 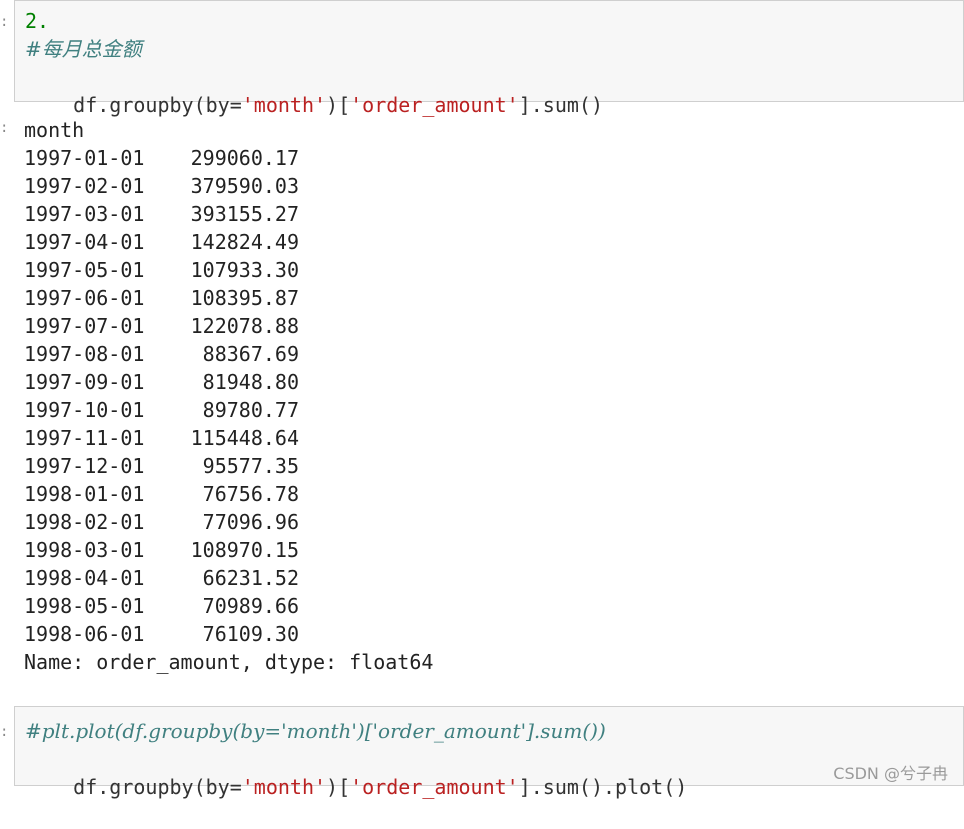 I want to click on output-row-value: 76756.78, so click(x=231, y=494).